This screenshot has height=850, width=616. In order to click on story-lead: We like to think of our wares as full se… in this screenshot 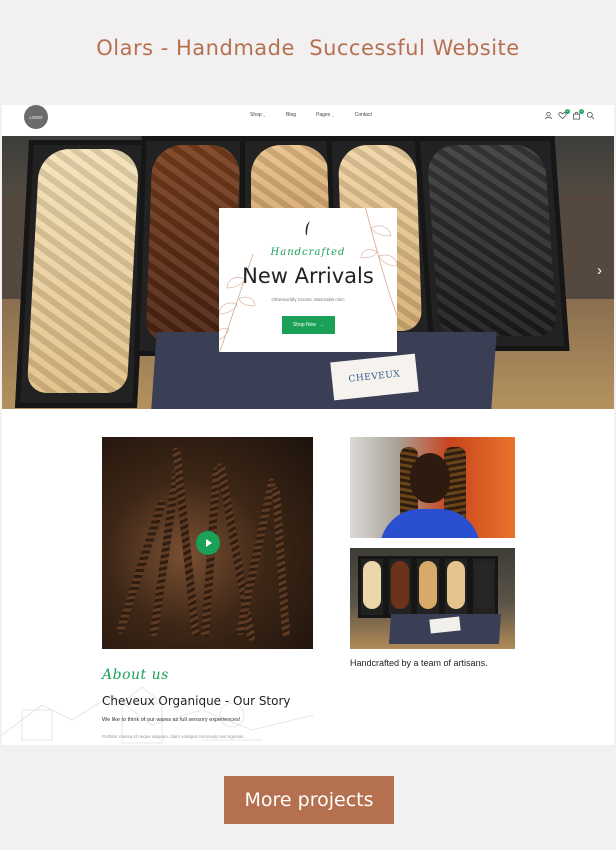, I will do `click(171, 720)`.